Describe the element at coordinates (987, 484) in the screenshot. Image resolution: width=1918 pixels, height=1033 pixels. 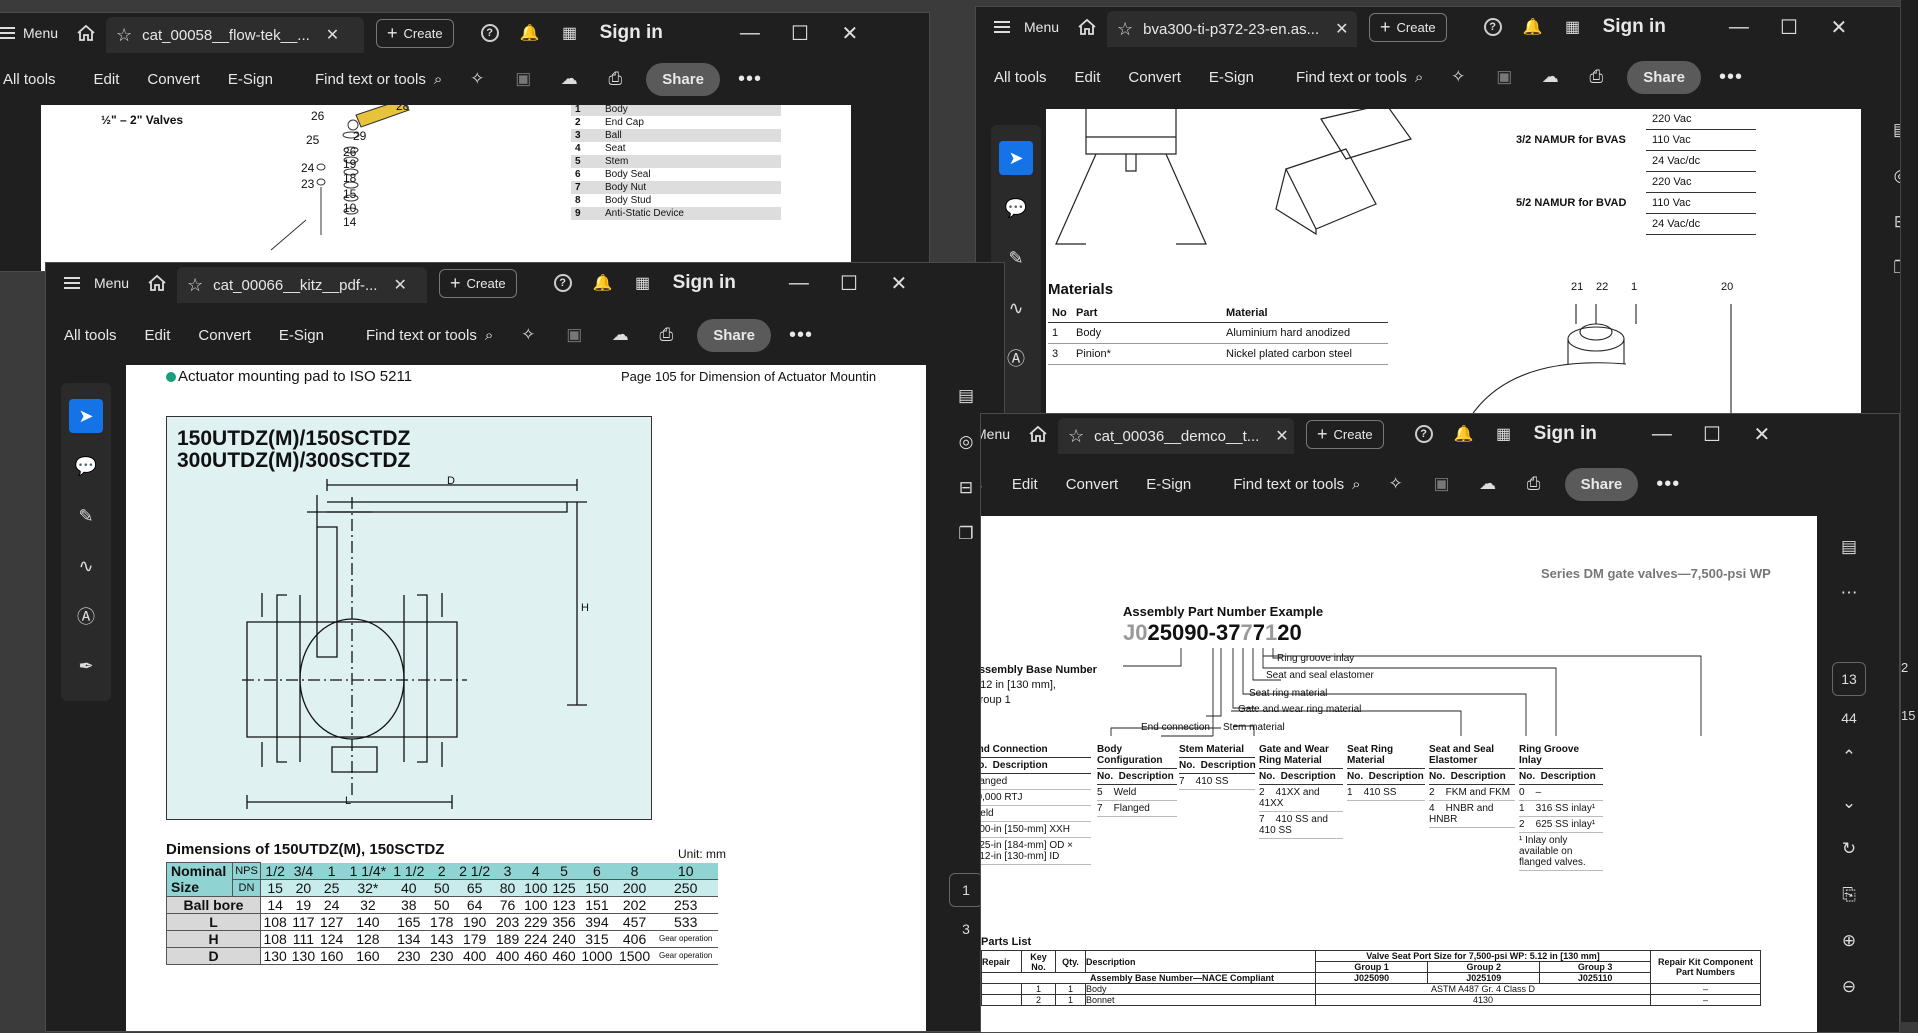
I see `all-tools-menu: ls` at that location.